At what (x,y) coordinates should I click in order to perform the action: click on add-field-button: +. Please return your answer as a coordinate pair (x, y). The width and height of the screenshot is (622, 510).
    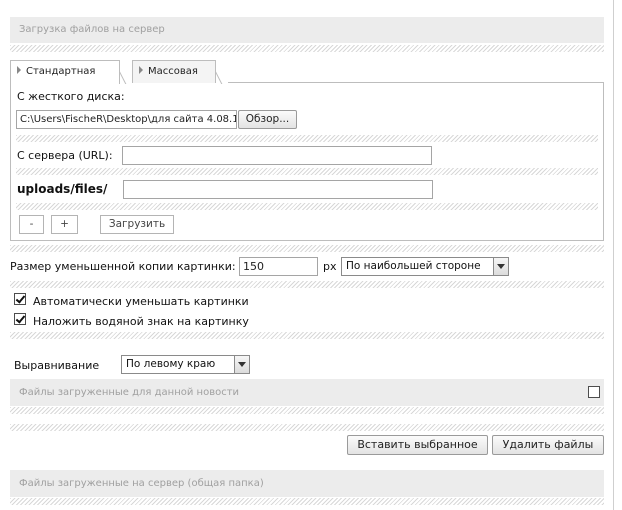
    Looking at the image, I should click on (64, 224).